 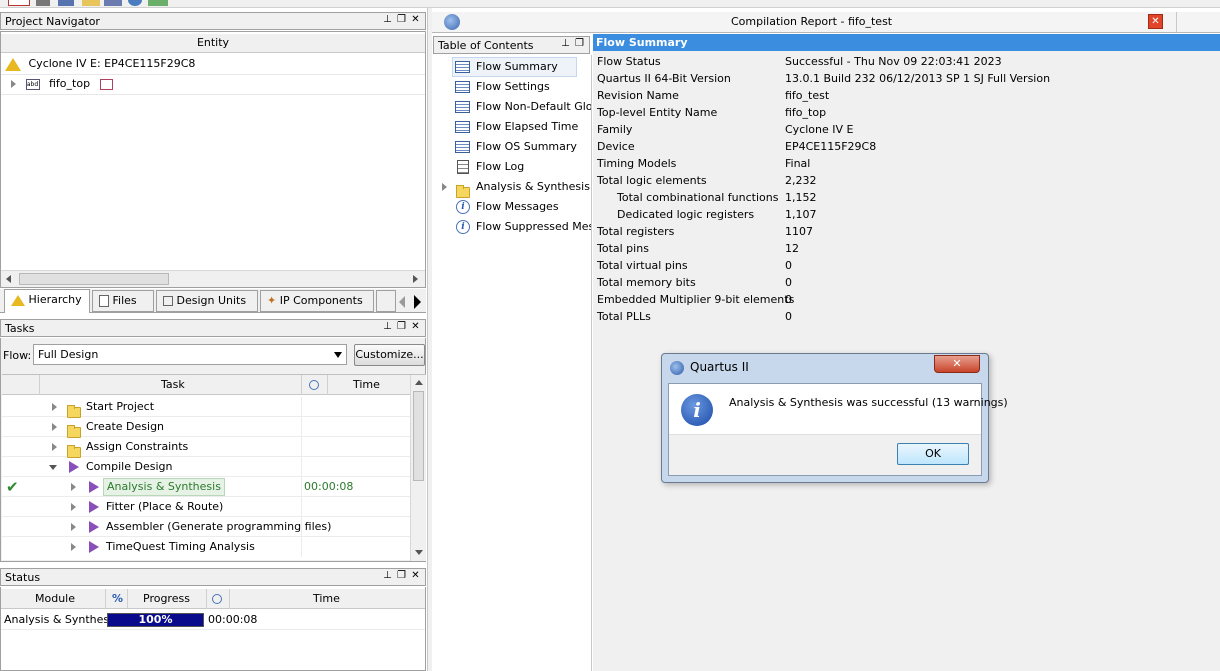 What do you see at coordinates (957, 364) in the screenshot?
I see `dialog-close-button: ✕` at bounding box center [957, 364].